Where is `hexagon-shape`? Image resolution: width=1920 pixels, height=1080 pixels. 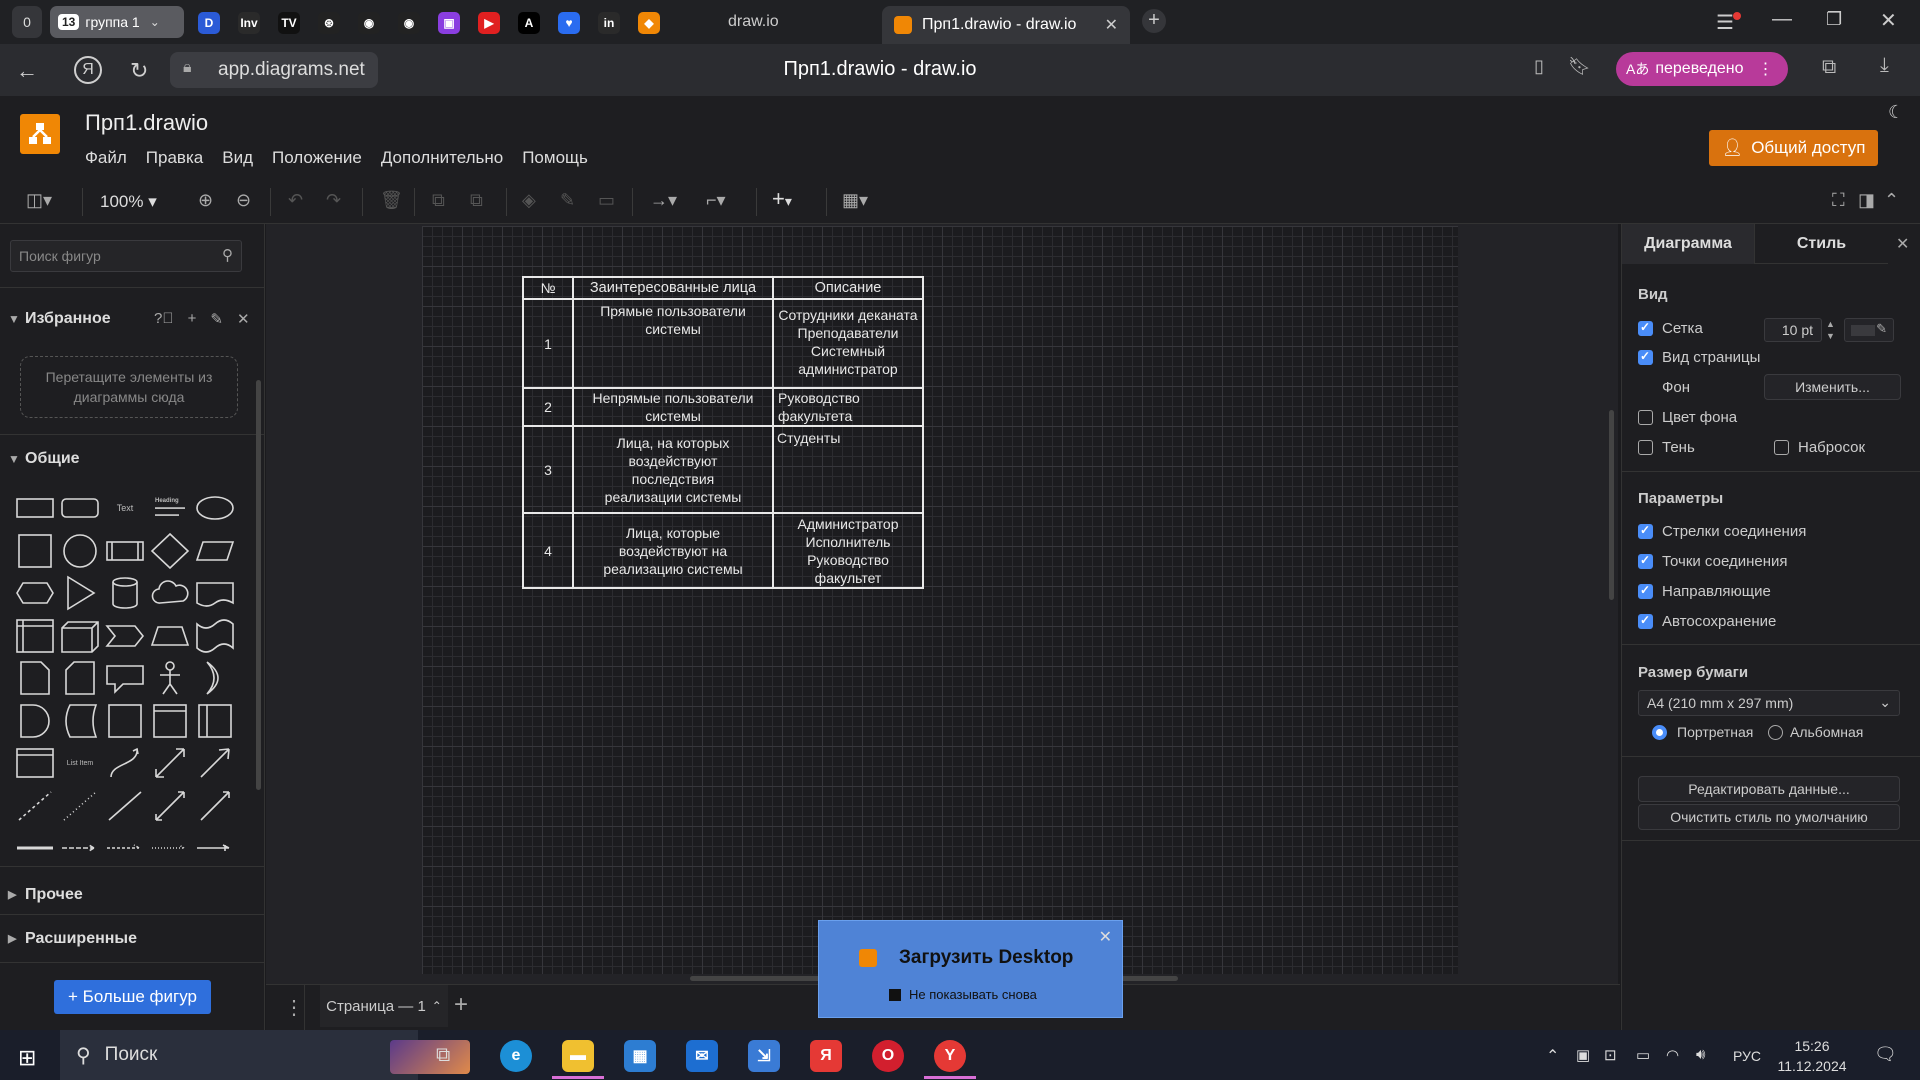
hexagon-shape is located at coordinates (35, 593).